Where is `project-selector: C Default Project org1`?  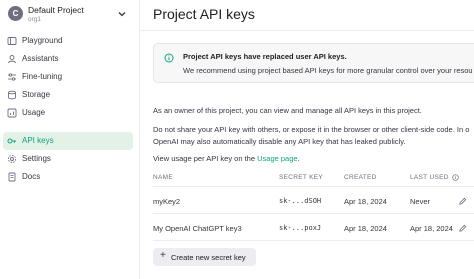 project-selector: C Default Project org1 is located at coordinates (70, 15).